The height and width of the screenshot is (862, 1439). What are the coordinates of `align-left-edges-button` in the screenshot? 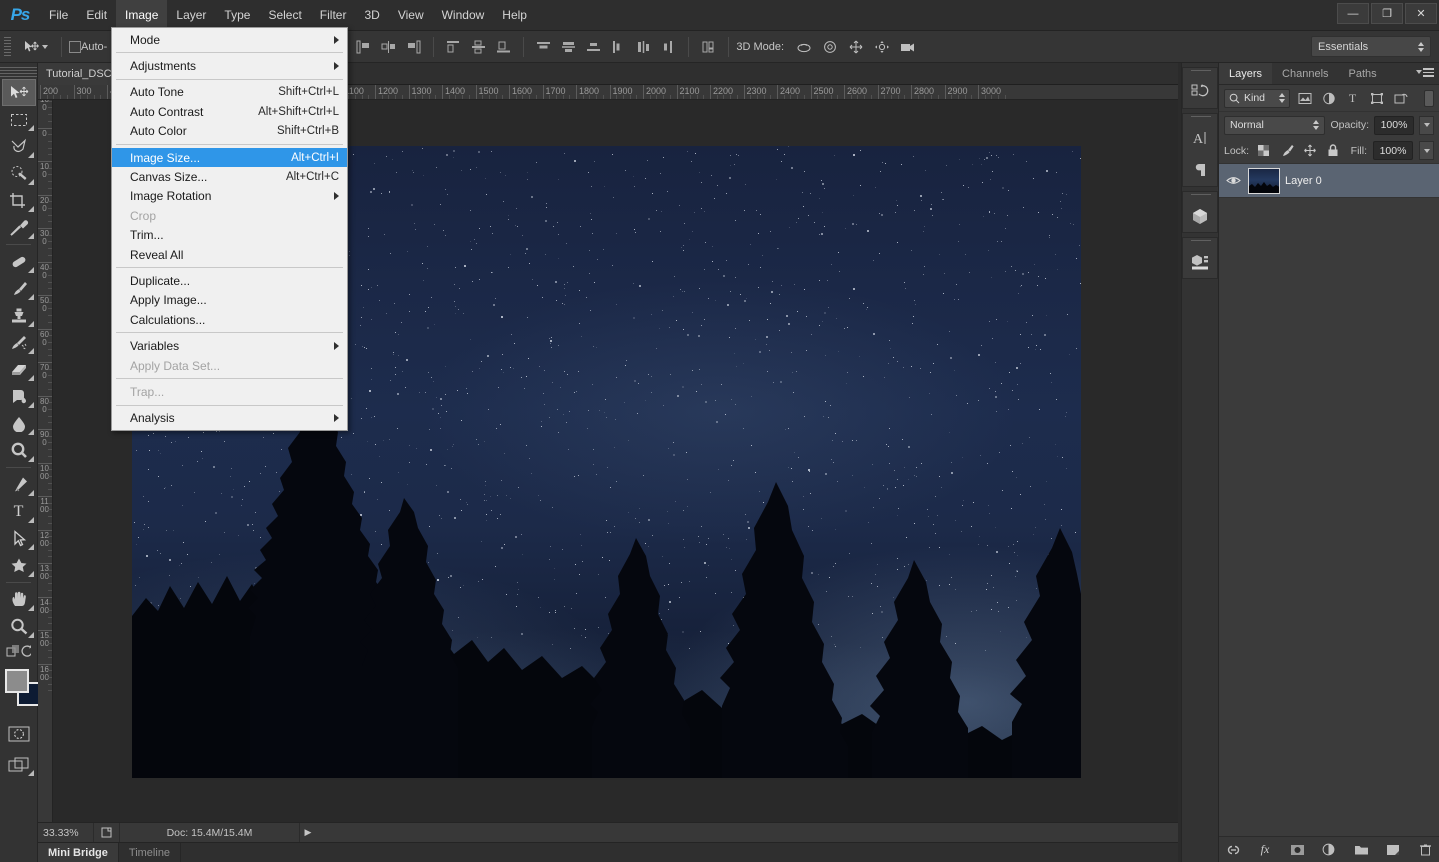 It's located at (363, 47).